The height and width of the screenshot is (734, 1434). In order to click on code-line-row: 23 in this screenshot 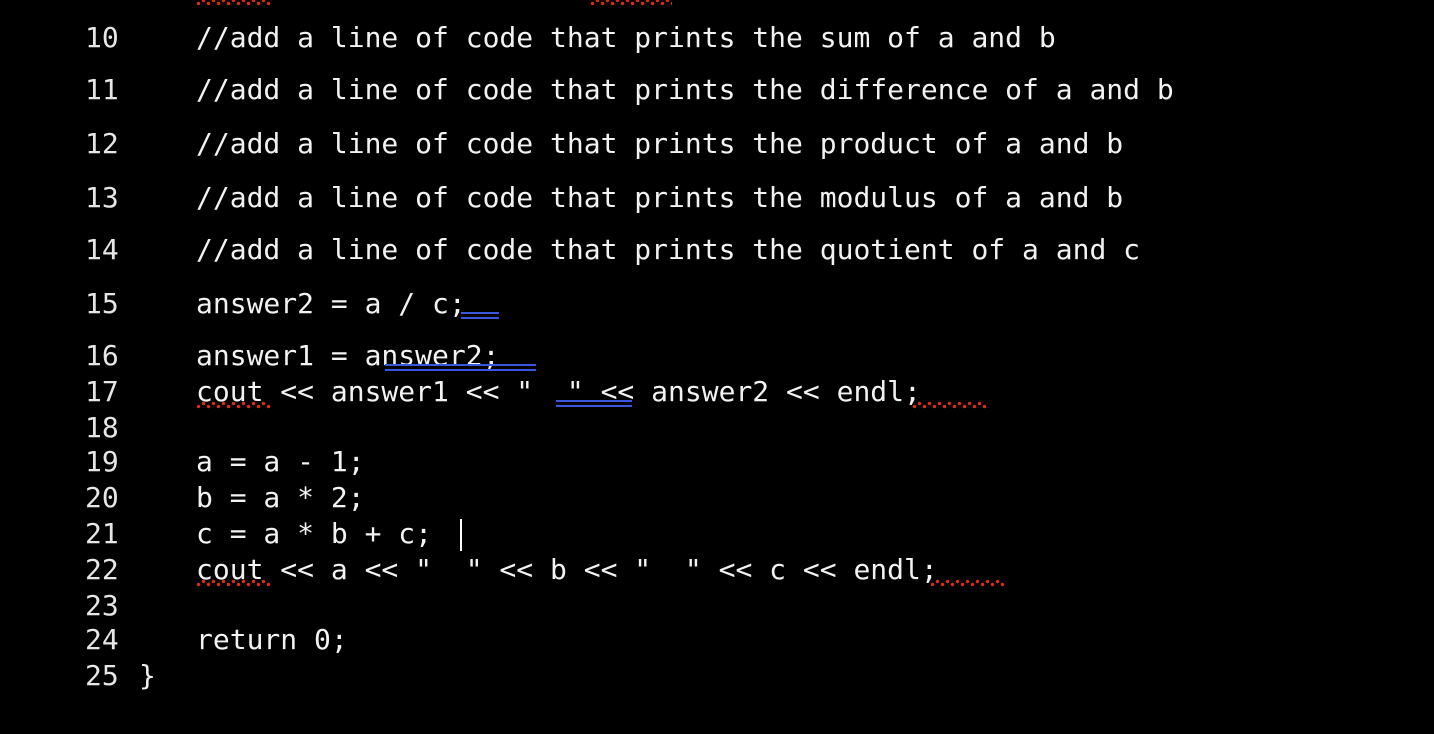, I will do `click(717, 606)`.